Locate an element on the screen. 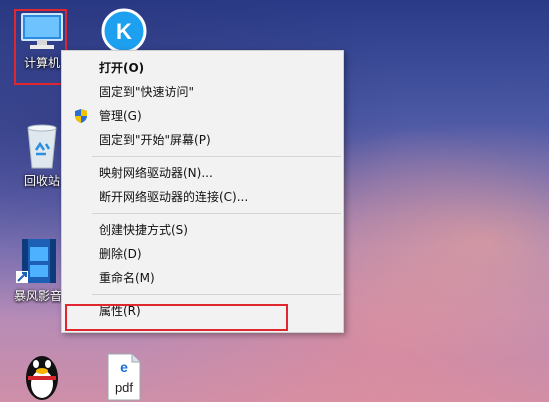 Image resolution: width=549 pixels, height=402 pixels. menu-item-rename-label: 重命名(M) is located at coordinates (127, 278).